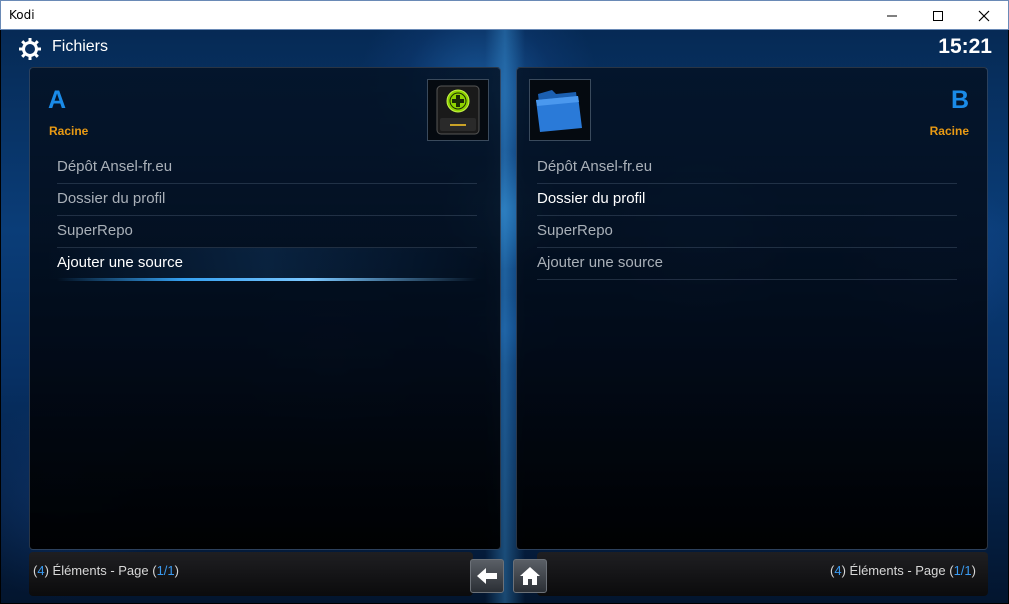 This screenshot has height=604, width=1009. Describe the element at coordinates (762, 574) in the screenshot. I see `panel-b-footer: (4) Éléments - Page (1/1)` at that location.